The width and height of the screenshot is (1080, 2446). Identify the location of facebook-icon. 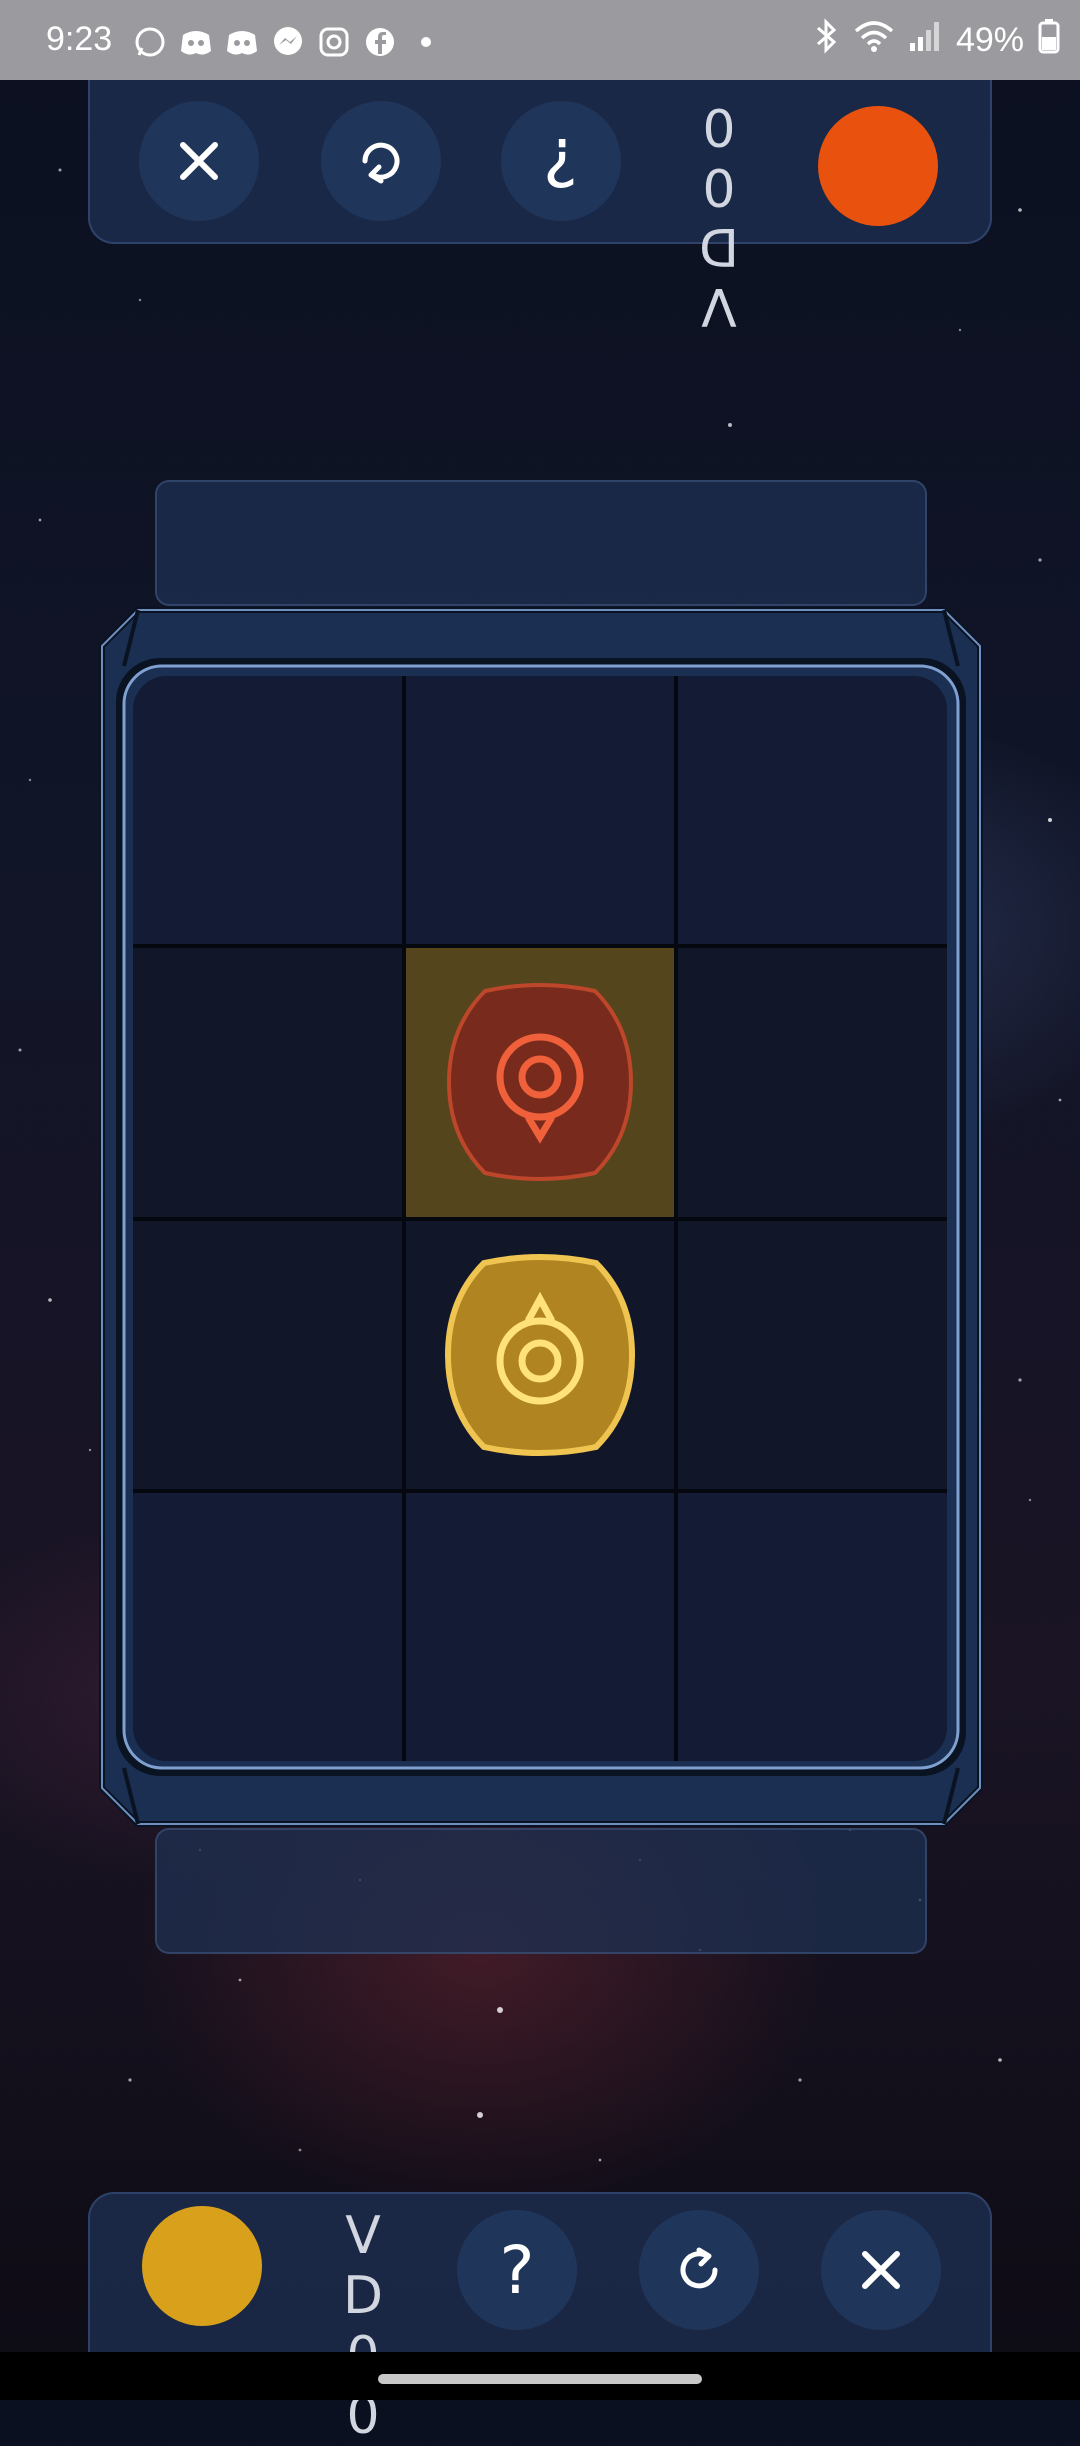
(380, 42).